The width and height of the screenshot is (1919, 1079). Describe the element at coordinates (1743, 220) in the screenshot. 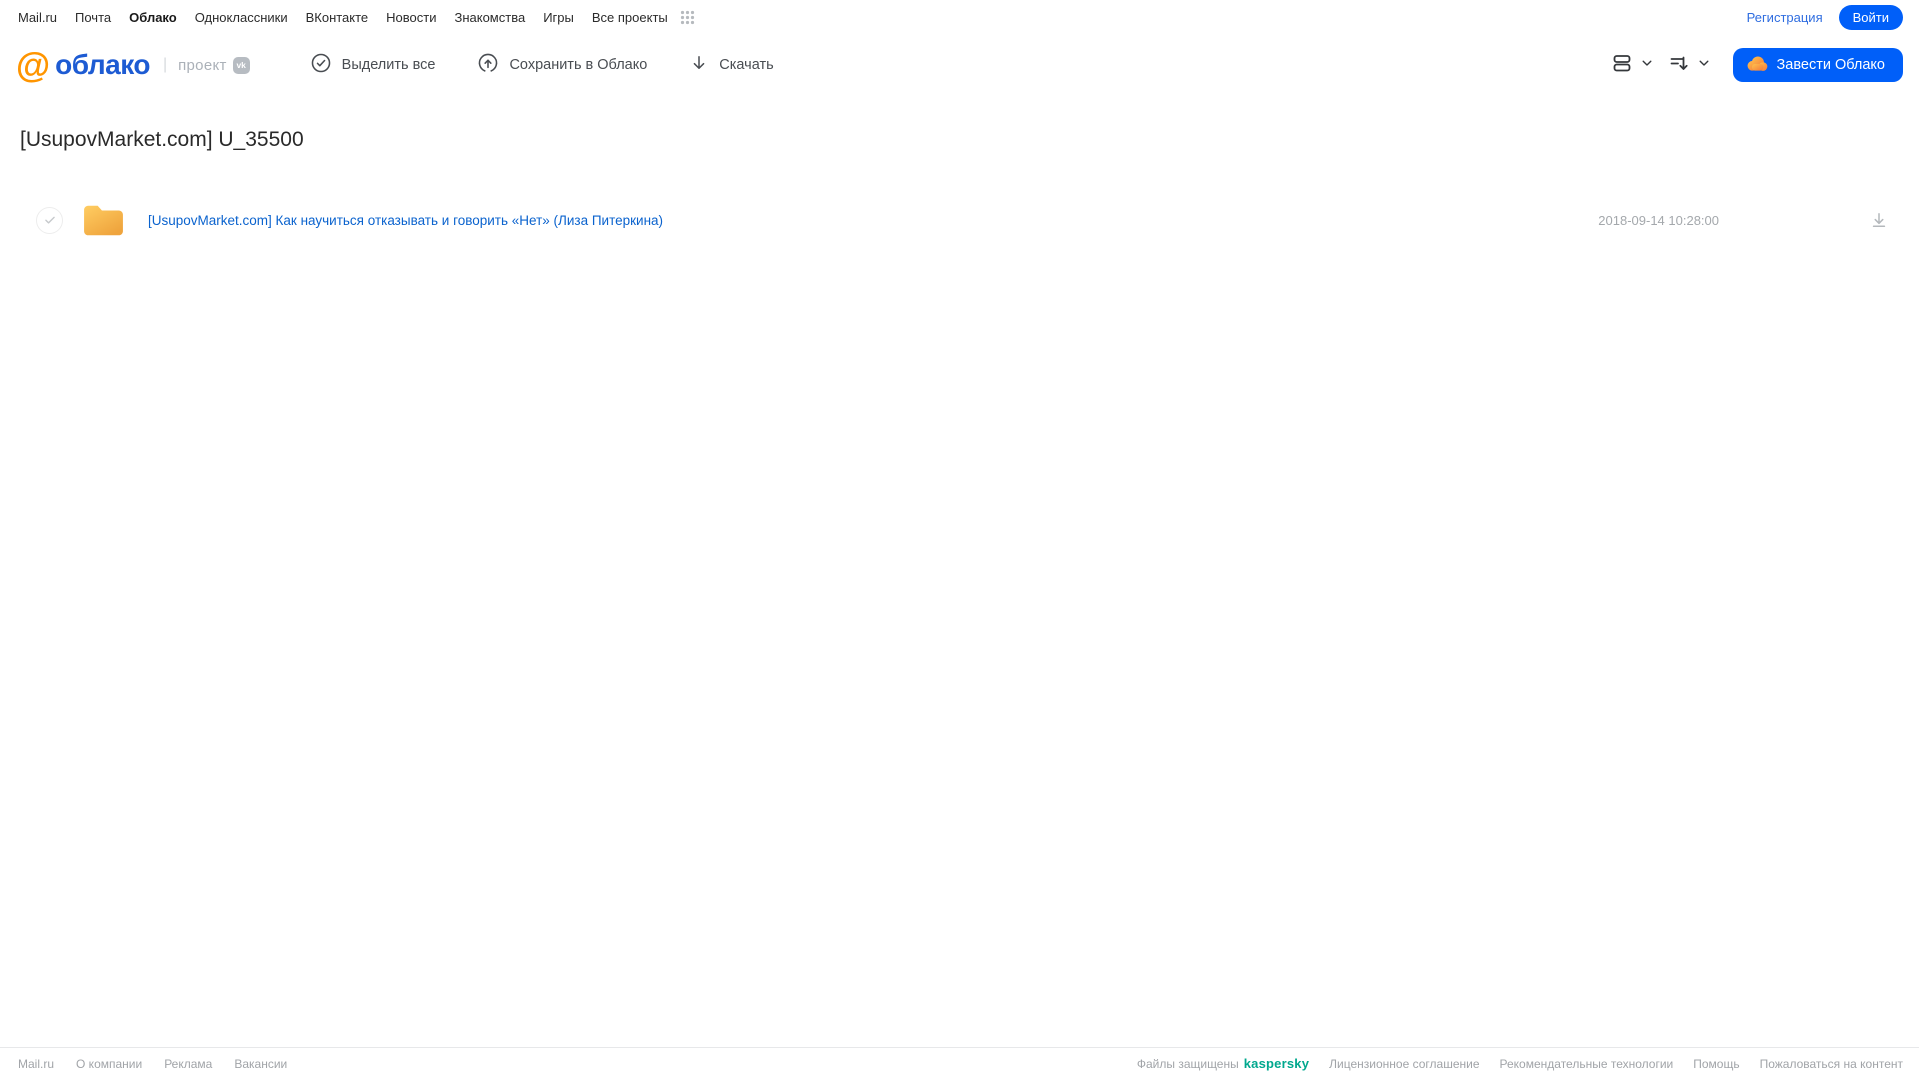

I see `file-row-meta: 2018-09-14 10:28:00` at that location.